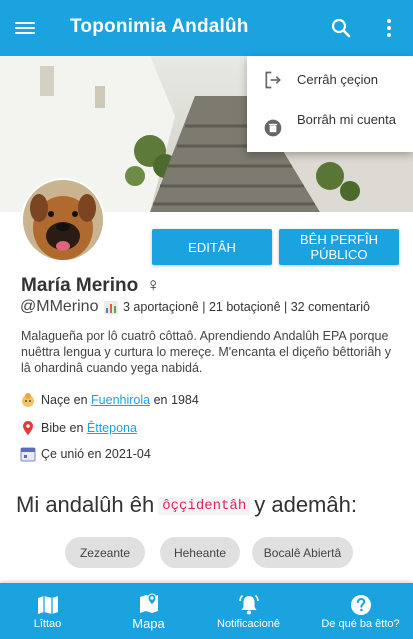  Describe the element at coordinates (339, 247) in the screenshot. I see `view-public-profile-button: Bêh perfîh público` at that location.